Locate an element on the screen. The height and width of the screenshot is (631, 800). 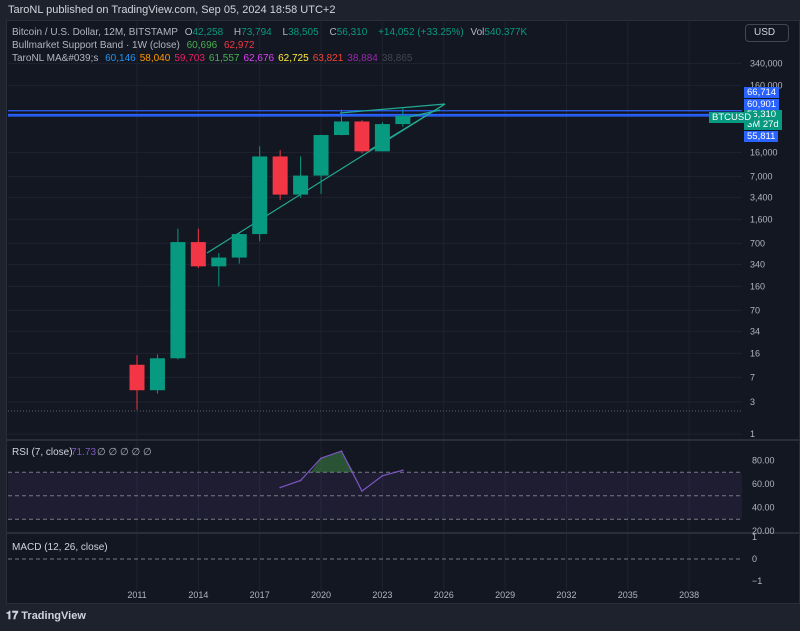
rsi-tick-label: 40.00 is located at coordinates (763, 508).